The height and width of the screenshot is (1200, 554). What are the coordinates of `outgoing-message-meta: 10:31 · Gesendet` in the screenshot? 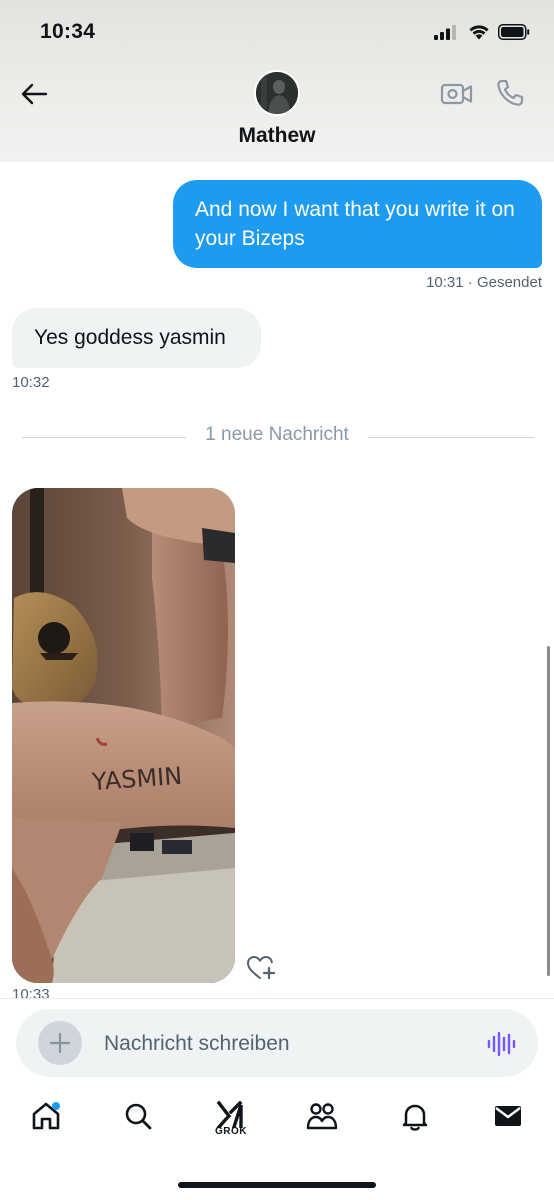 It's located at (484, 282).